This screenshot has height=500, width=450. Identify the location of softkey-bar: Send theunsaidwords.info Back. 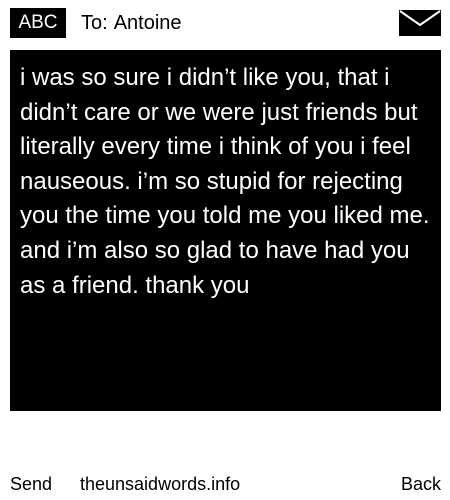
(225, 484).